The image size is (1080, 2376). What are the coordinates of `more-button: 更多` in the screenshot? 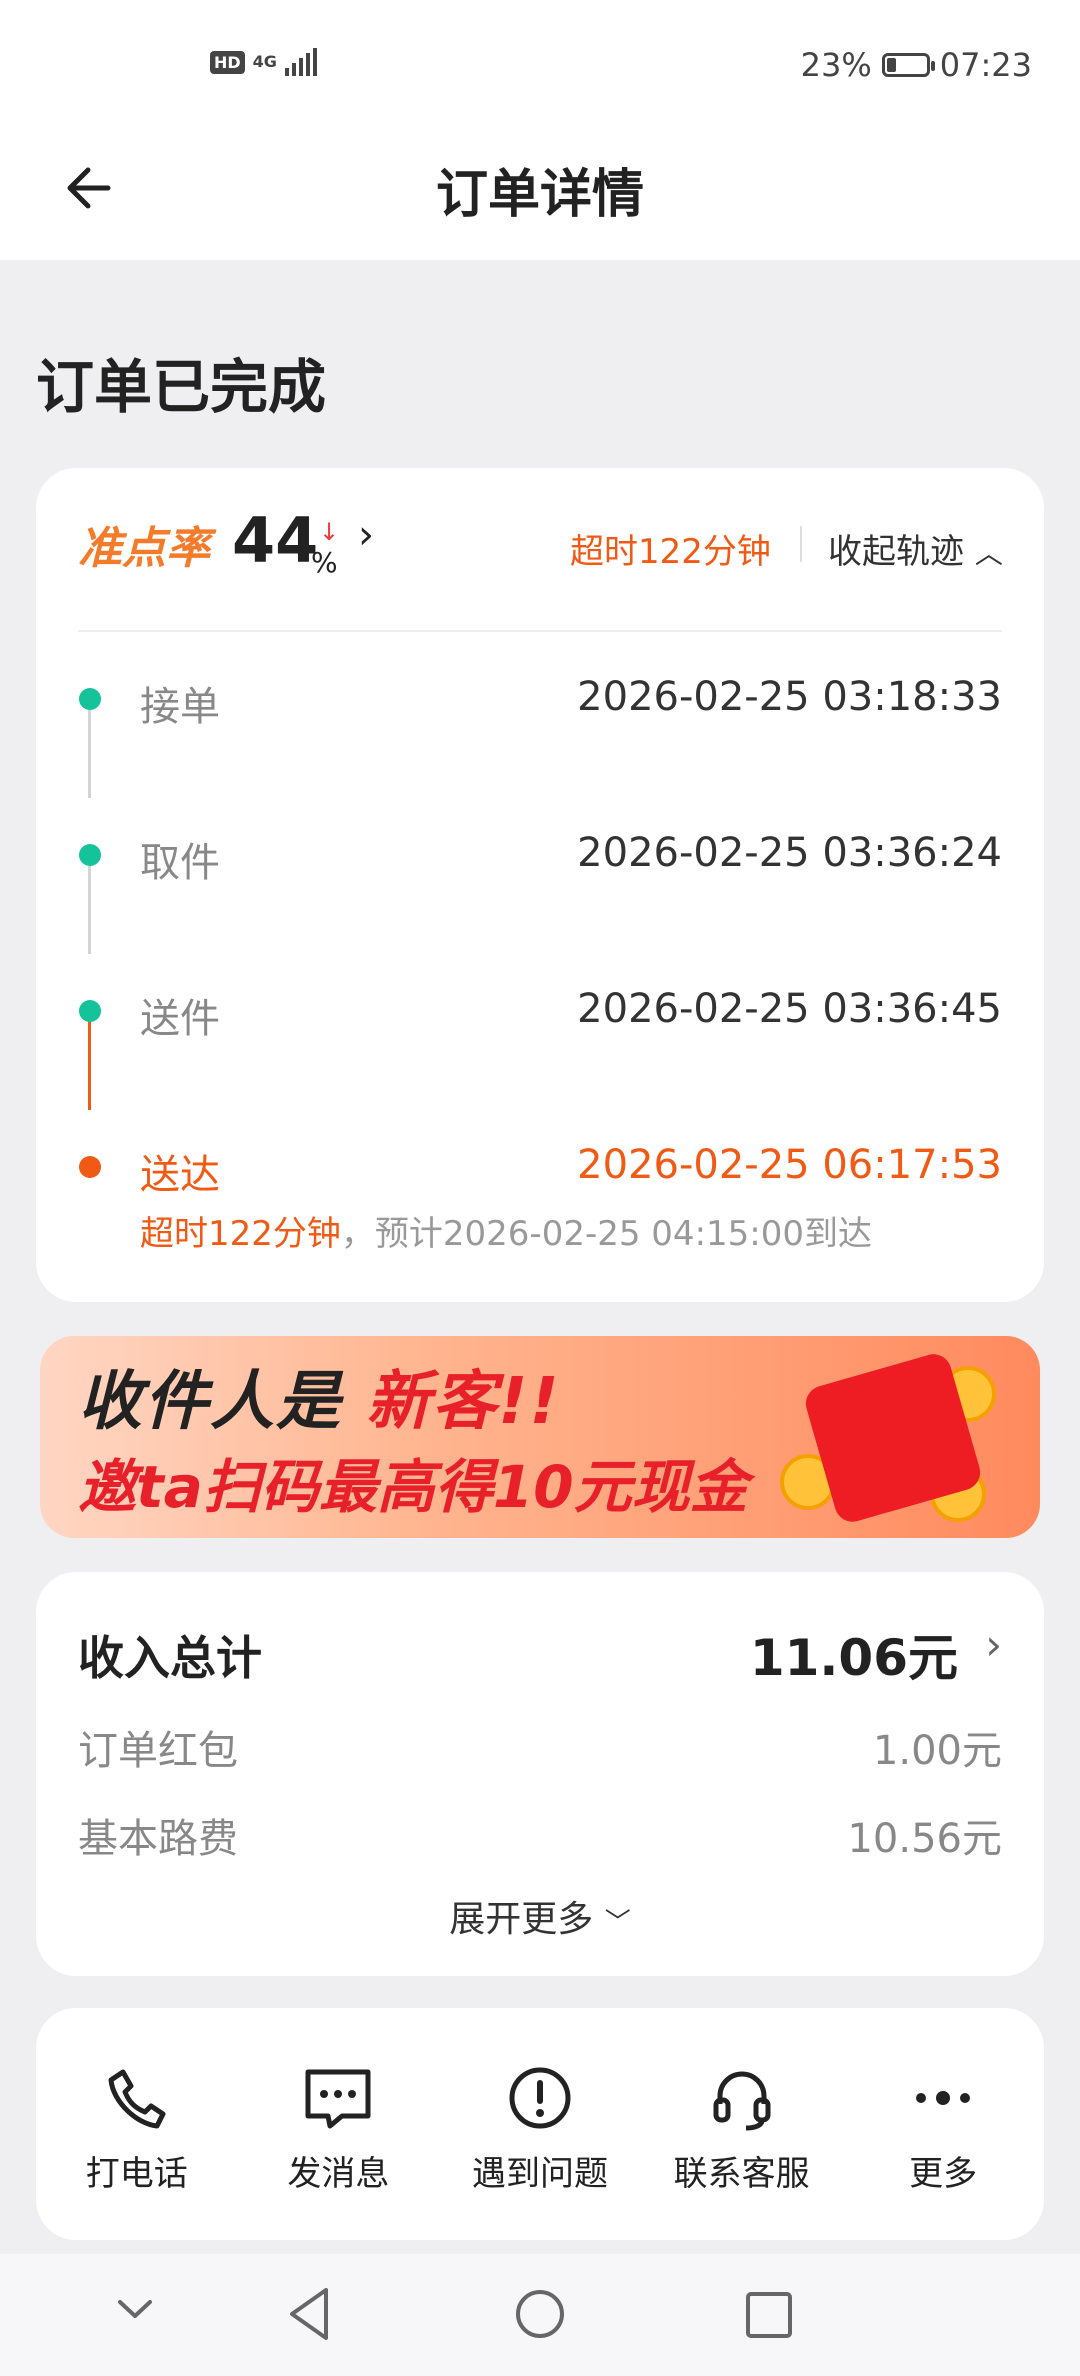 It's located at (943, 2124).